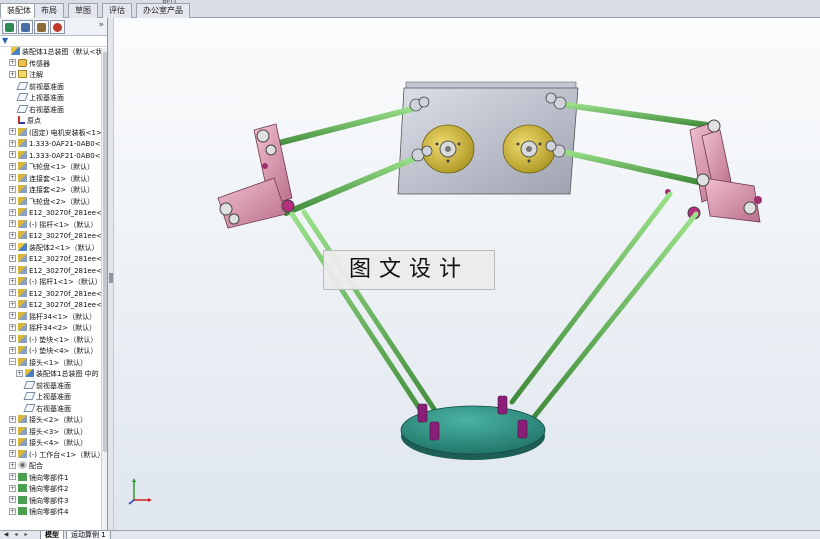 The height and width of the screenshot is (539, 820). What do you see at coordinates (52, 328) in the screenshot?
I see `tree-item: + 摇杆34<2>（默认）` at bounding box center [52, 328].